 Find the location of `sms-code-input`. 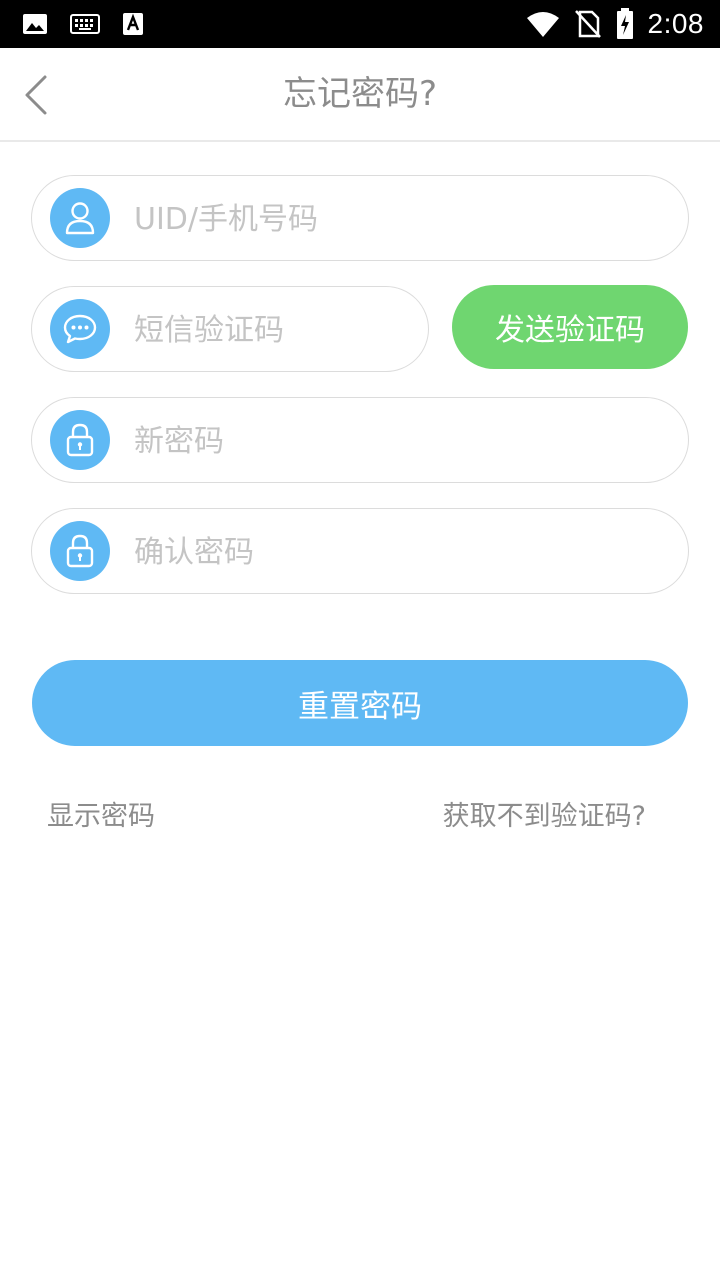

sms-code-input is located at coordinates (265, 330).